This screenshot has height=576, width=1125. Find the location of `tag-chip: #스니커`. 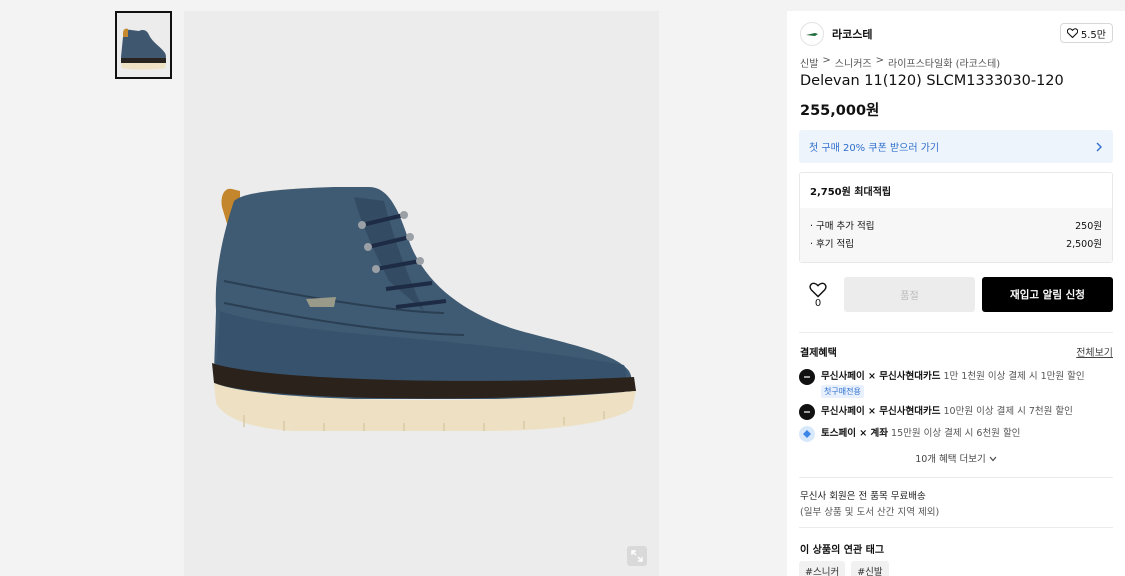

tag-chip: #스니커 is located at coordinates (822, 568).